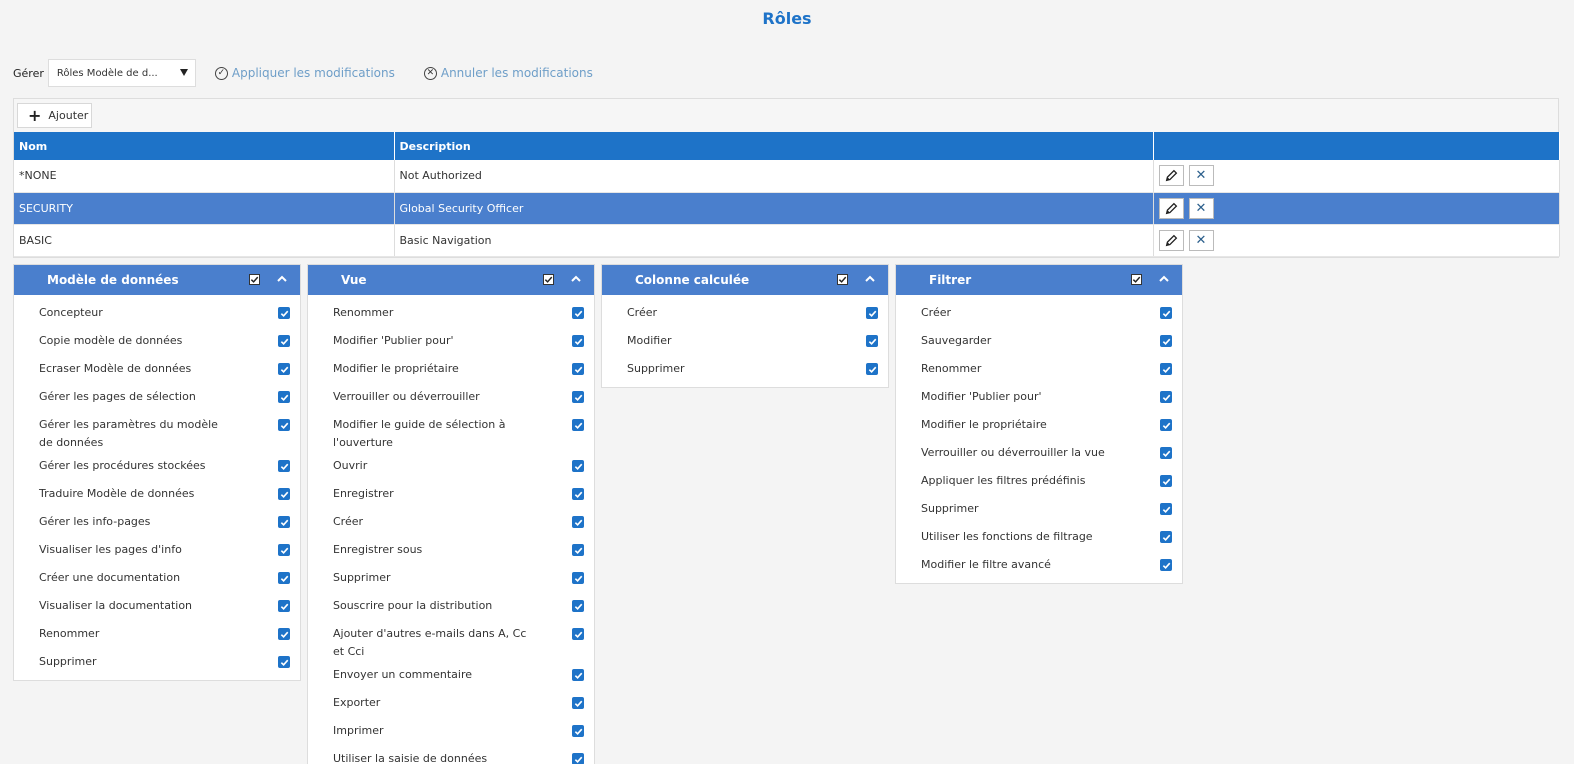  I want to click on cancel-changes-label: Annuler les modifications, so click(516, 73).